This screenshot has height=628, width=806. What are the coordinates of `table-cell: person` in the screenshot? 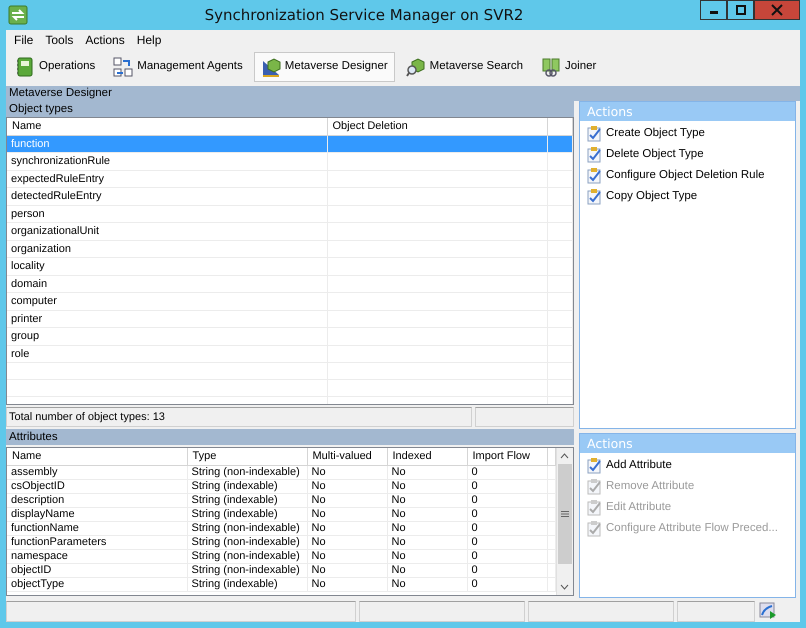 It's located at (167, 213).